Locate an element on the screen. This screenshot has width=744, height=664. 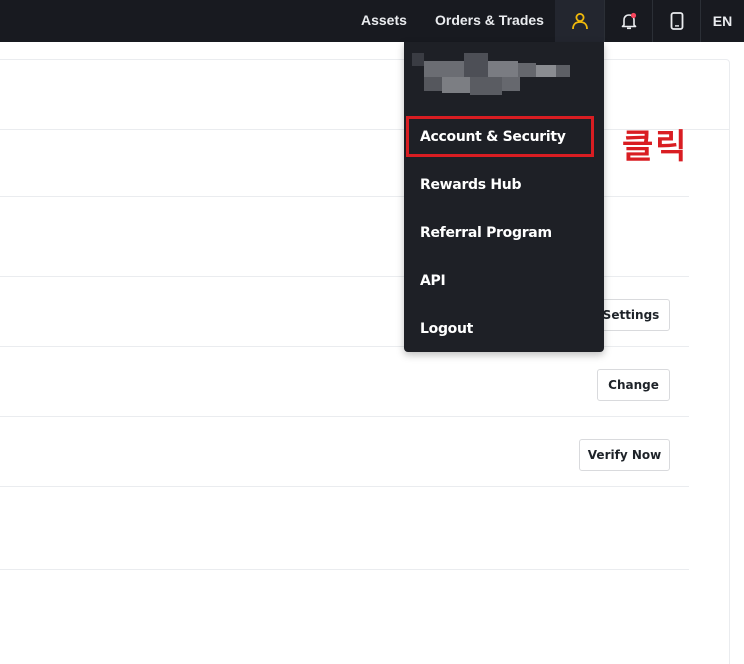
menu-item-rewards-hub: Rewards Hub is located at coordinates (471, 185).